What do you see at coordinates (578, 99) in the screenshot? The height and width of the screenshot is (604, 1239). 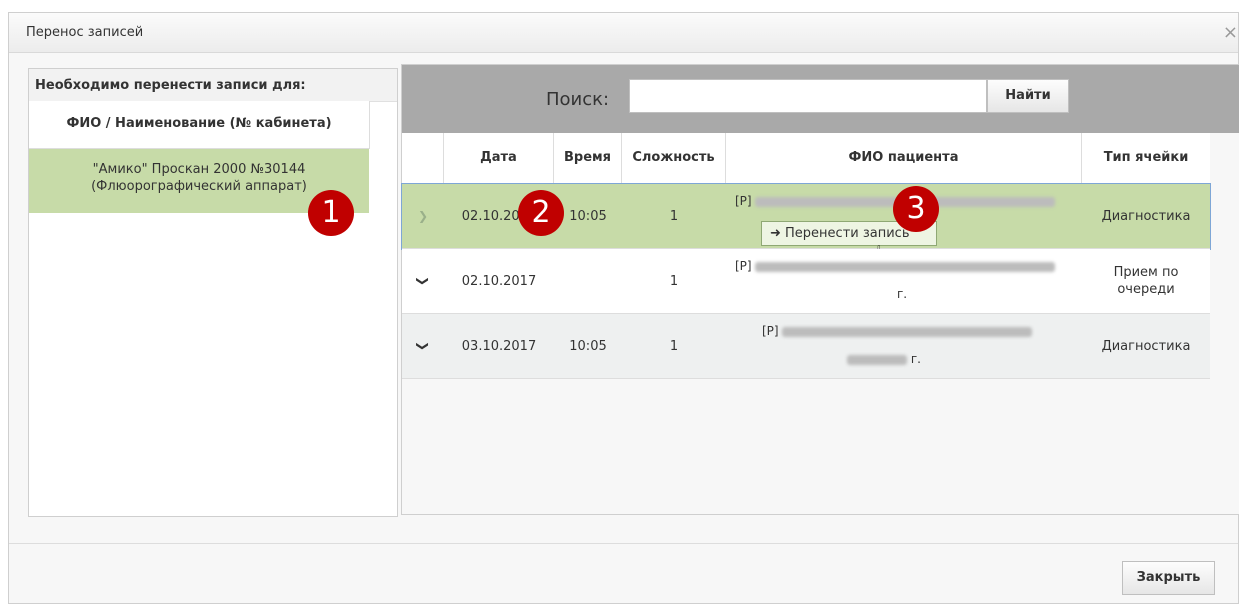 I see `search-label: Поиск:` at bounding box center [578, 99].